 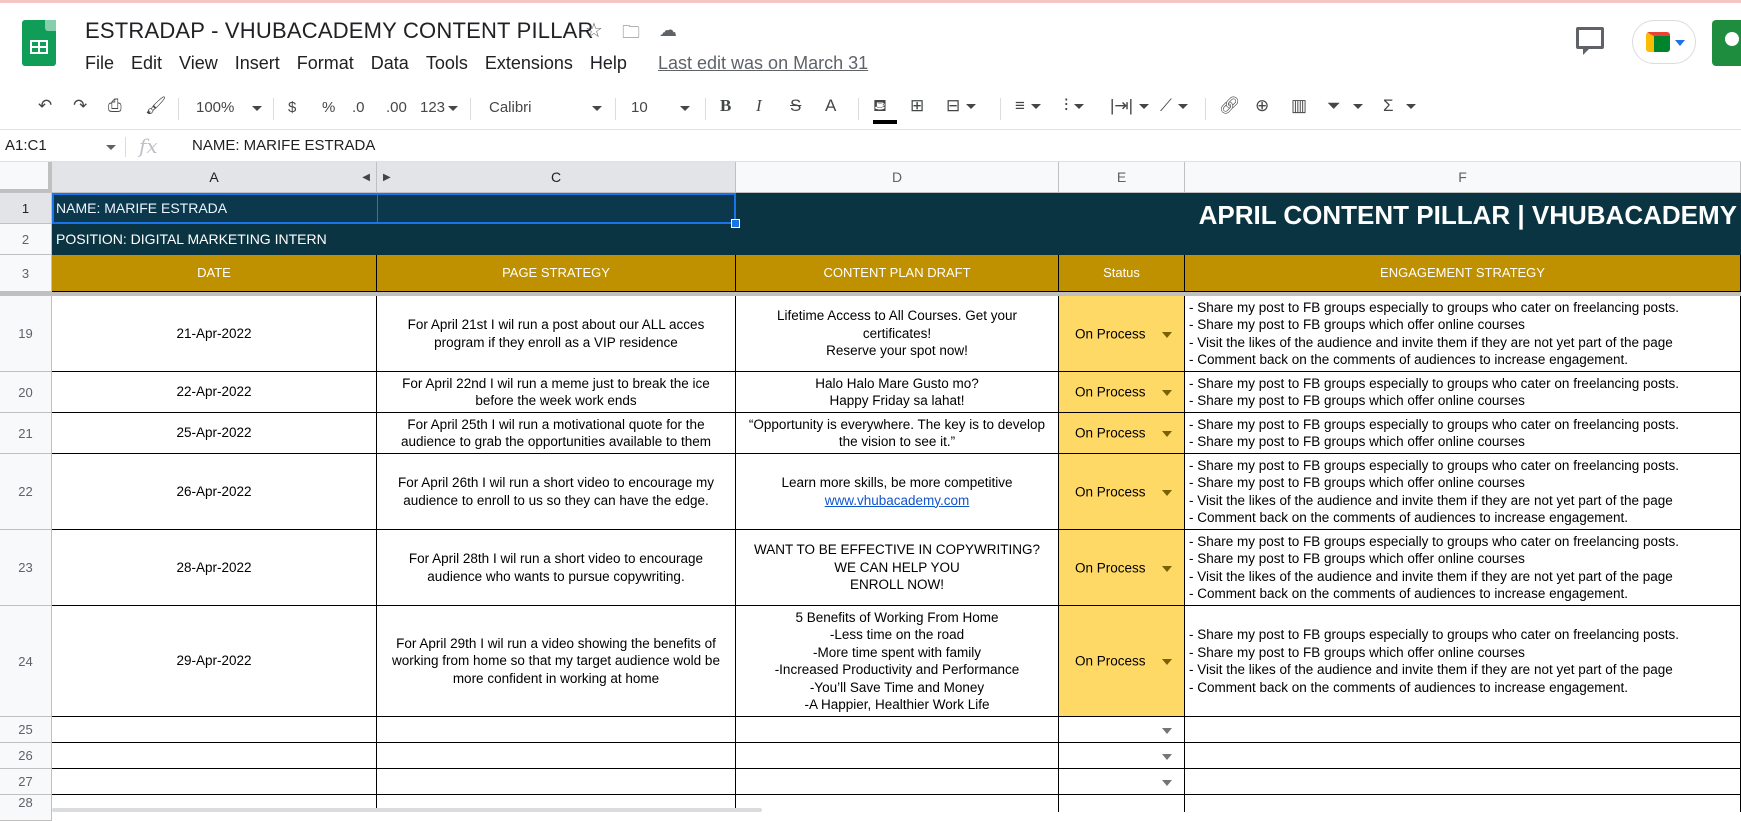 I want to click on sheets-logo-icon, so click(x=39, y=43).